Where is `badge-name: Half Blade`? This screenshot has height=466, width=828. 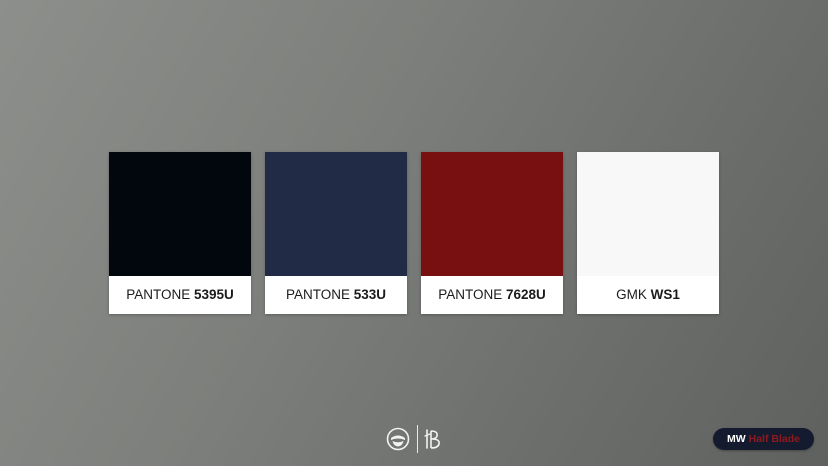
badge-name: Half Blade is located at coordinates (774, 439).